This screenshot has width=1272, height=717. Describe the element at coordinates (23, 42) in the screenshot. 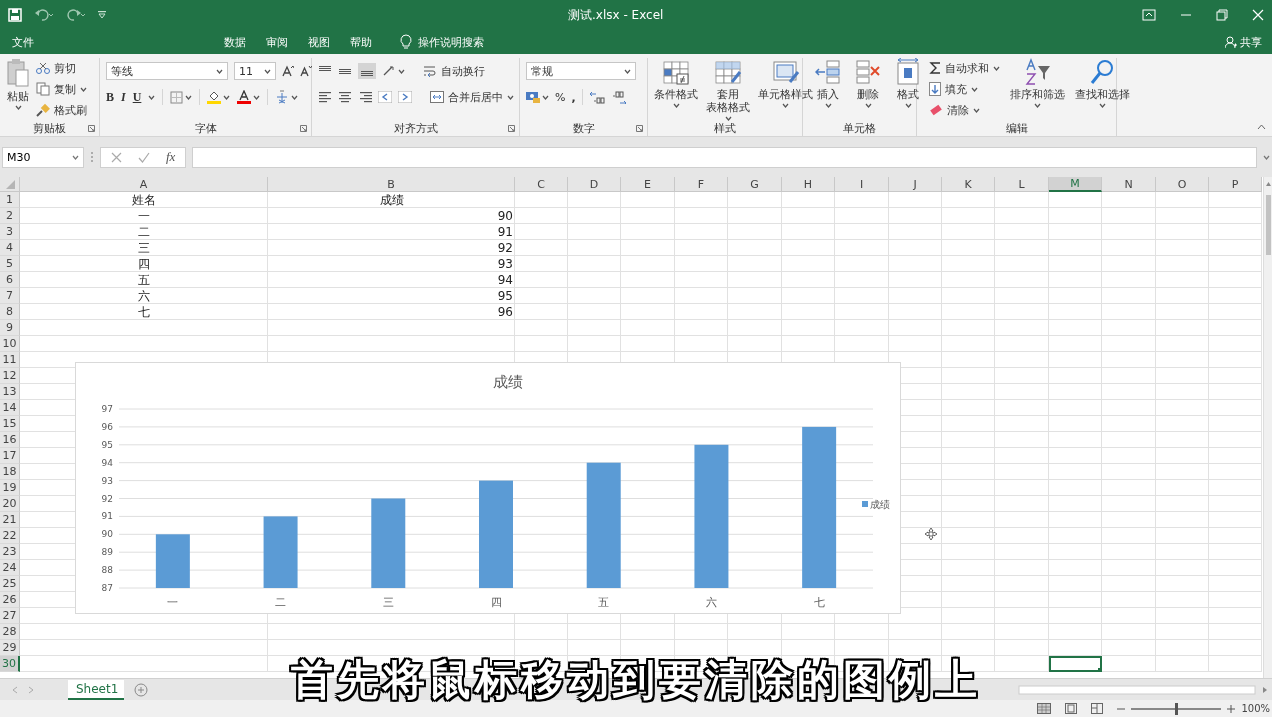

I see `ribbon-tab: 文件` at that location.